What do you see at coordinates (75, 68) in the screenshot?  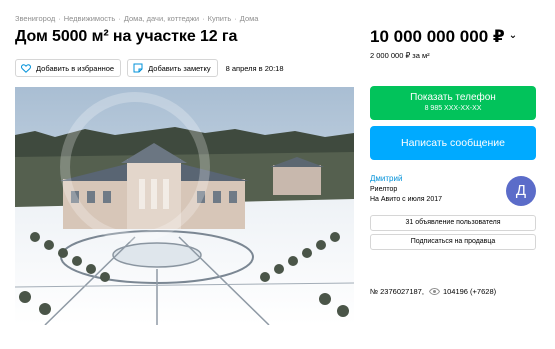 I see `add-to-favorites-label: Добавить в избранное` at bounding box center [75, 68].